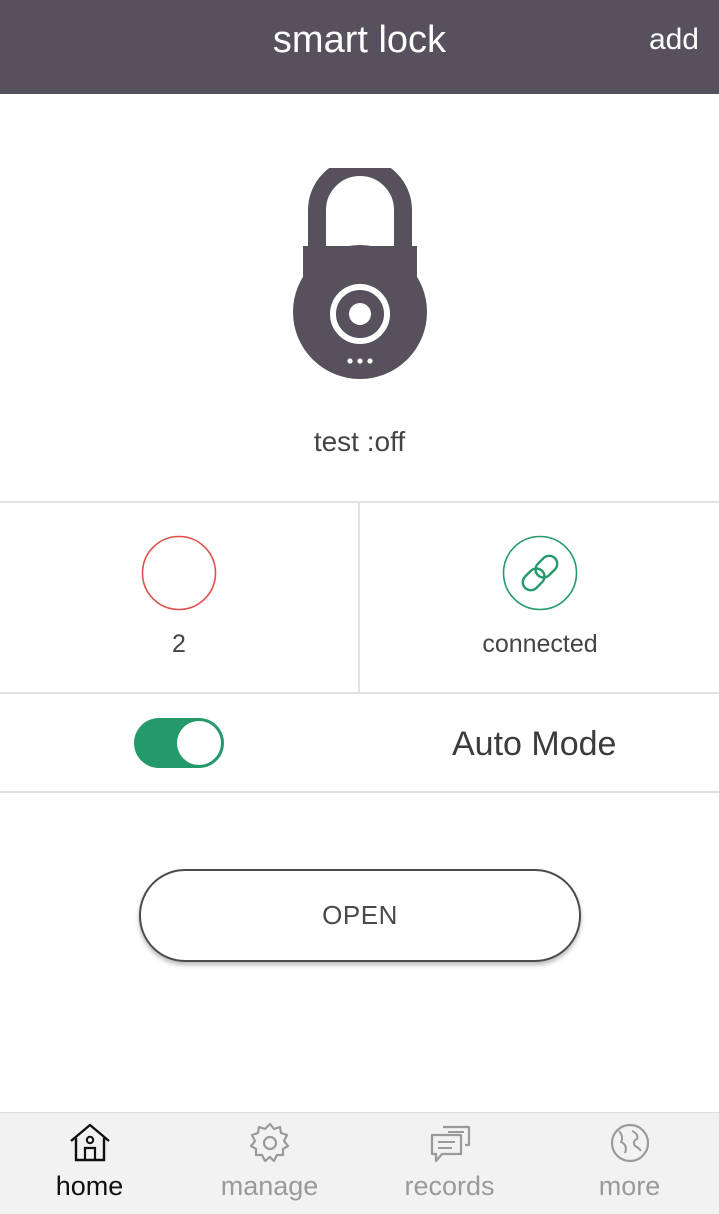 This screenshot has height=1214, width=719. What do you see at coordinates (534, 744) in the screenshot?
I see `auto-mode-label: Auto Mode` at bounding box center [534, 744].